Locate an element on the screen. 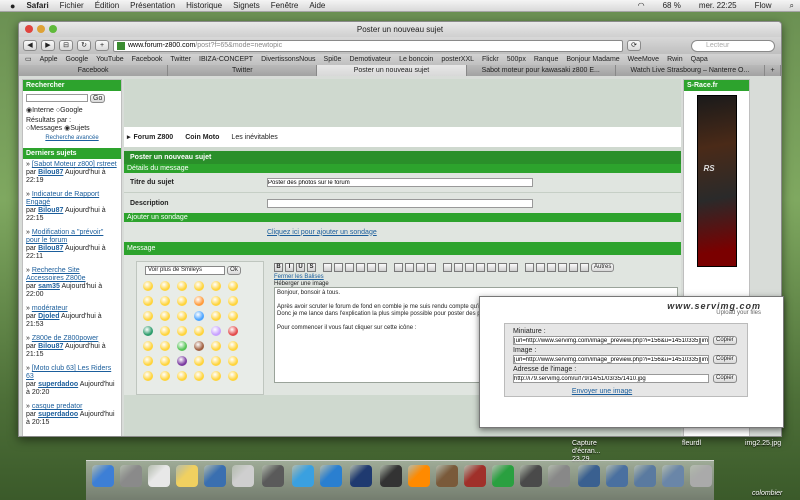 This screenshot has width=800, height=500. clock: mer. 22:25 is located at coordinates (718, 5).